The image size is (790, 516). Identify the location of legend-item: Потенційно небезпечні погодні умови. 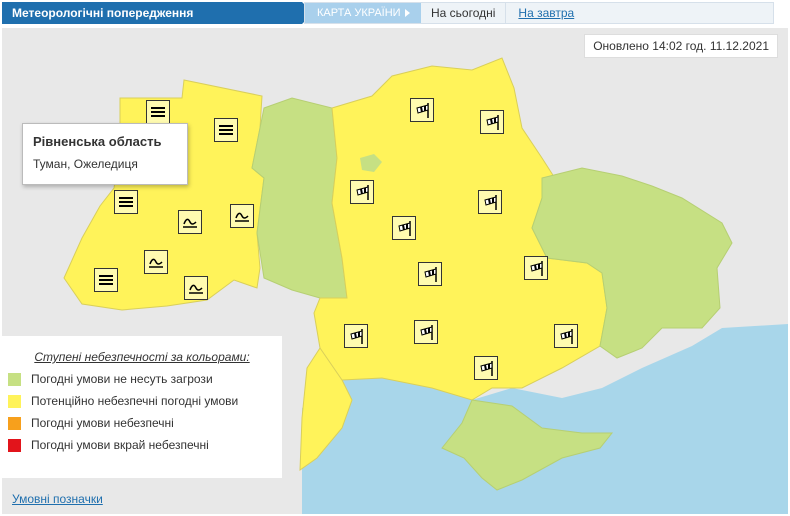
(145, 401).